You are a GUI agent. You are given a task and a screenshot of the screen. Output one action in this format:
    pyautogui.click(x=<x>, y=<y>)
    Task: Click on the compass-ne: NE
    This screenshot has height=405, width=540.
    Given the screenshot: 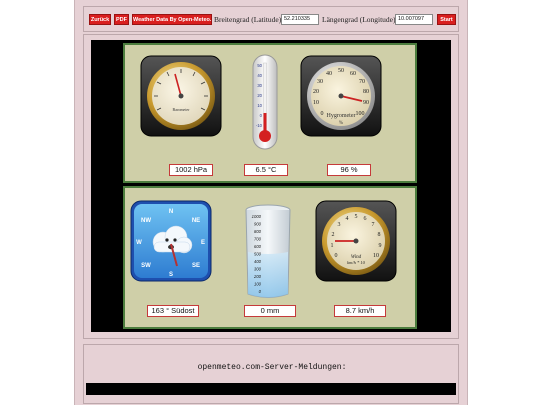 What is the action you would take?
    pyautogui.click(x=196, y=221)
    